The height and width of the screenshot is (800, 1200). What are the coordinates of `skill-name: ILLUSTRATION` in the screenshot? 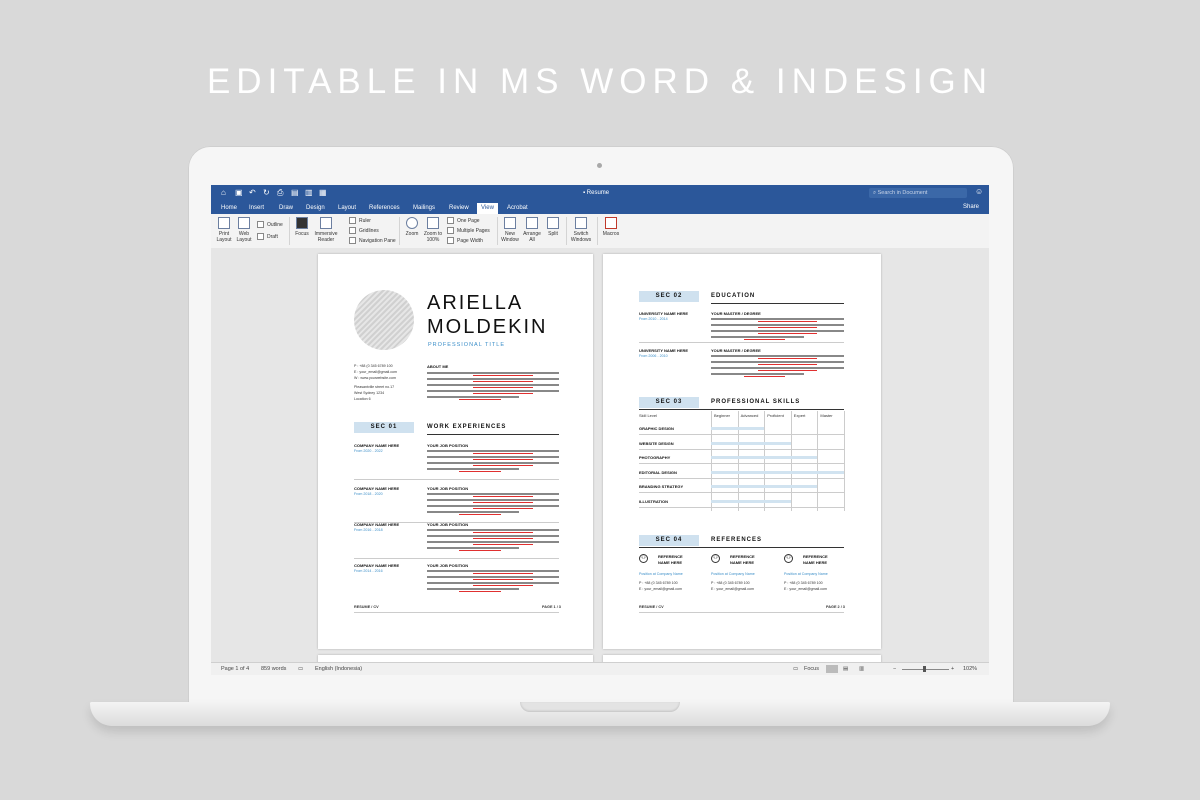 It's located at (654, 501).